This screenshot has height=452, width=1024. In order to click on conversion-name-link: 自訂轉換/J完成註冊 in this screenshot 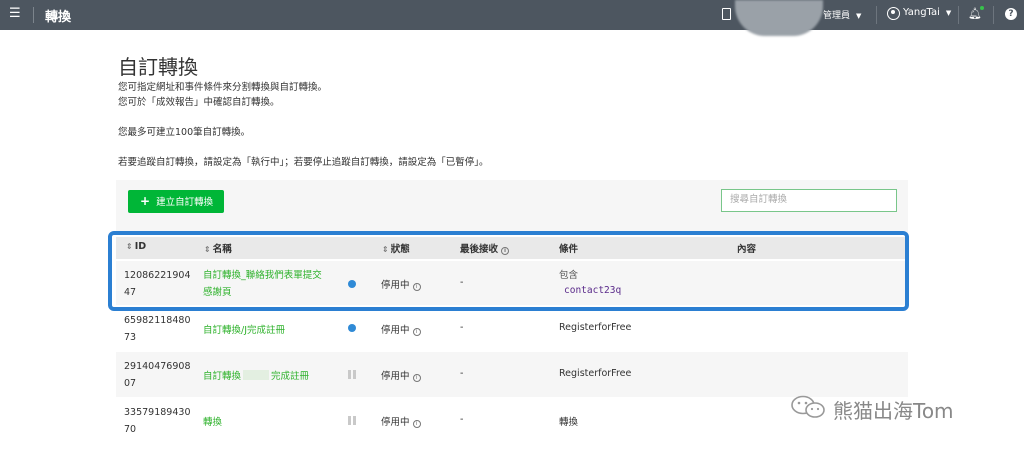, I will do `click(244, 329)`.